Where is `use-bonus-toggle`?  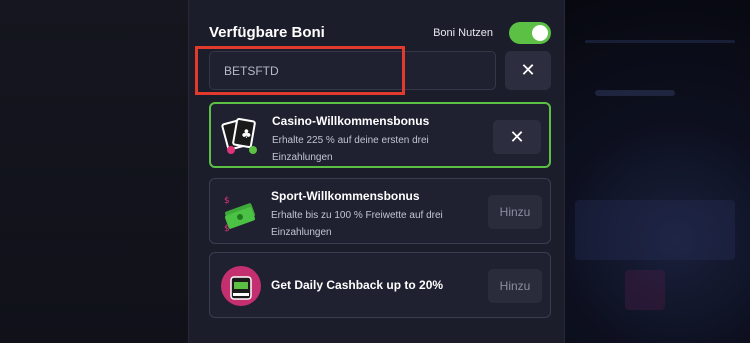 use-bonus-toggle is located at coordinates (530, 33).